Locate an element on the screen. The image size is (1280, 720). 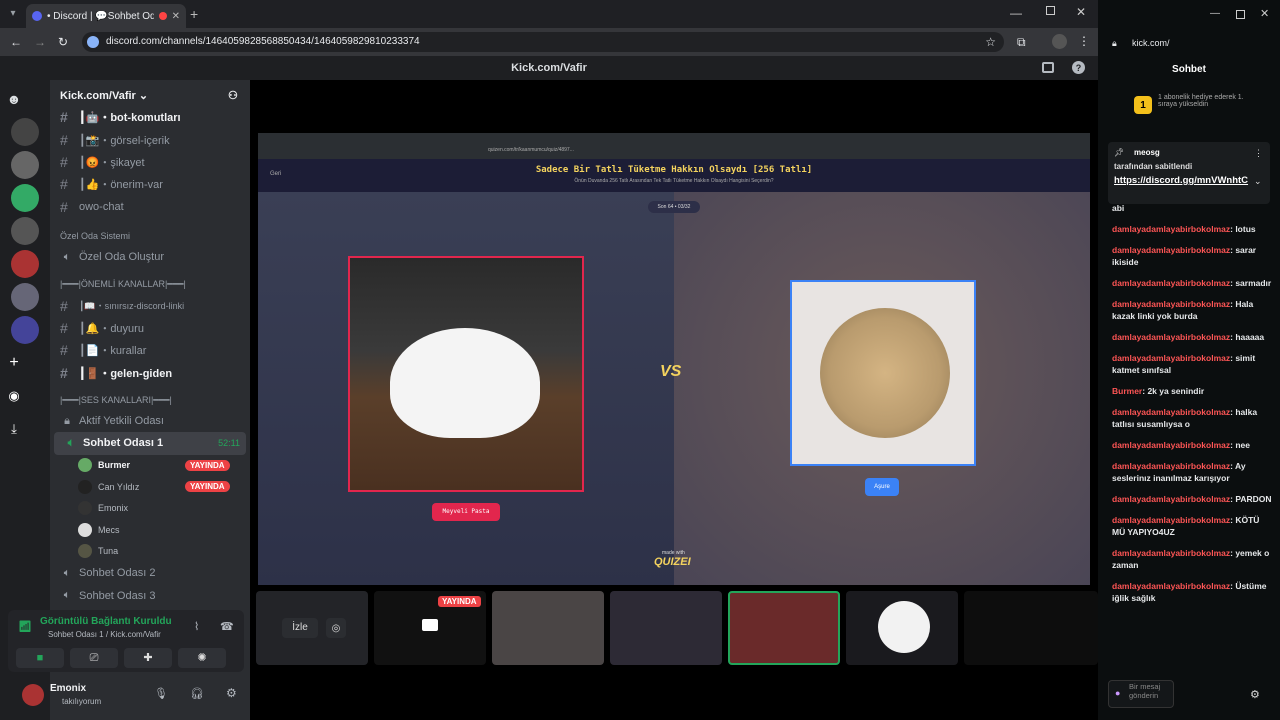
inbox-icon is located at coordinates (1048, 67).